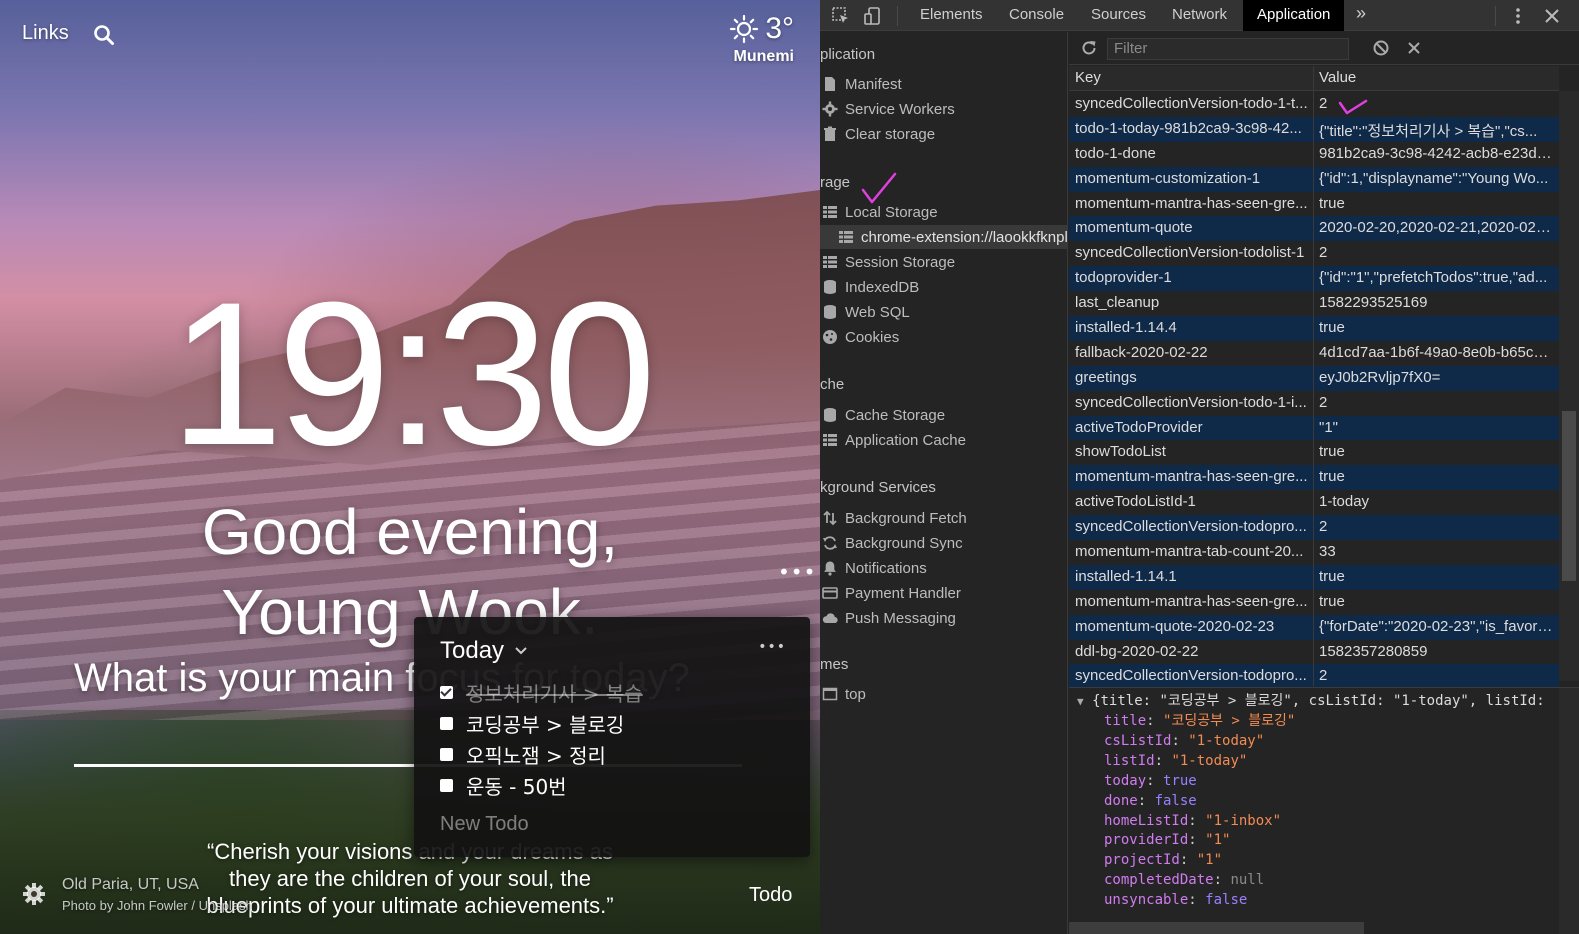 The width and height of the screenshot is (1579, 934). I want to click on sidebar-item-background-sync: Background Sync, so click(891, 543).